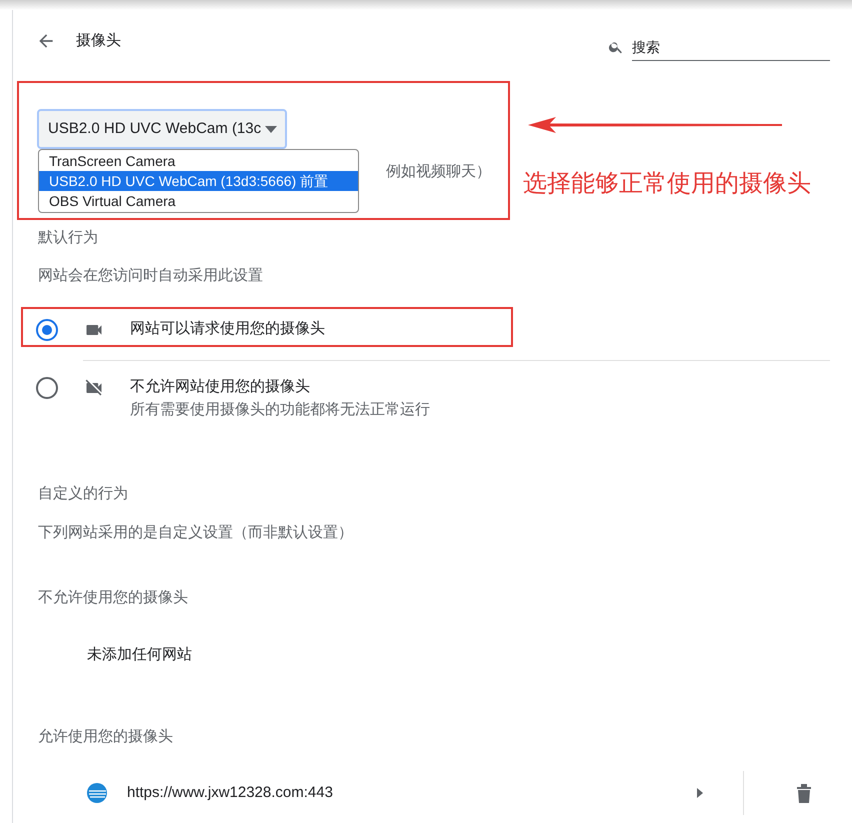 The height and width of the screenshot is (823, 852). I want to click on section-description: 网站会在您访问时自动采用此设置, so click(150, 276).